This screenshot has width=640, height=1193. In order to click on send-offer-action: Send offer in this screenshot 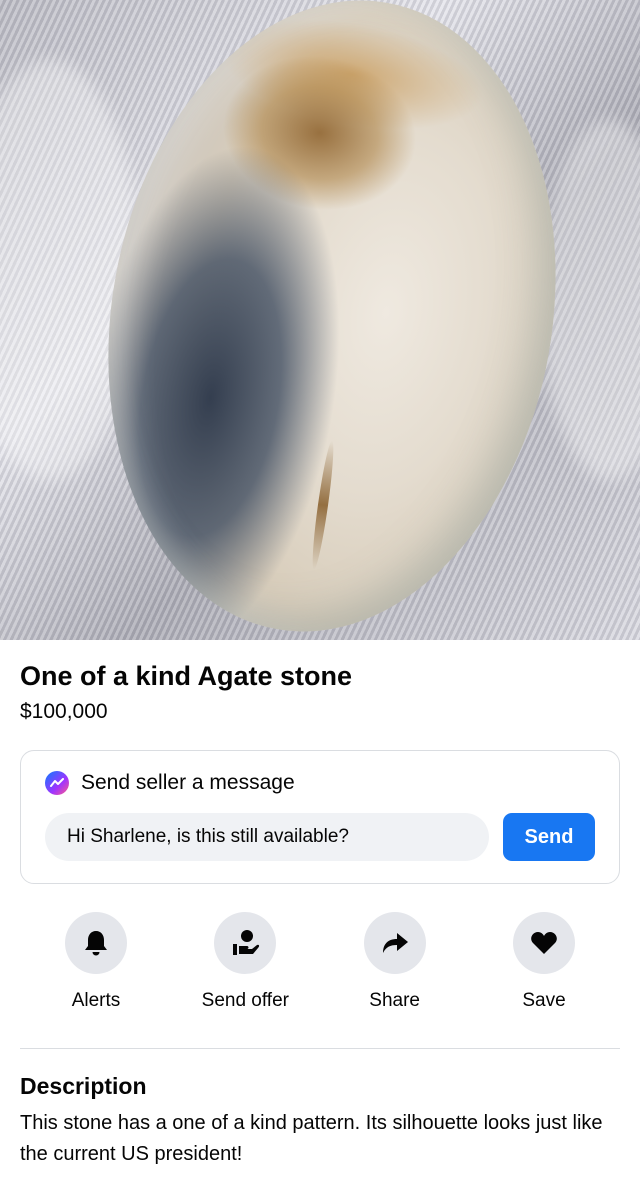, I will do `click(245, 962)`.